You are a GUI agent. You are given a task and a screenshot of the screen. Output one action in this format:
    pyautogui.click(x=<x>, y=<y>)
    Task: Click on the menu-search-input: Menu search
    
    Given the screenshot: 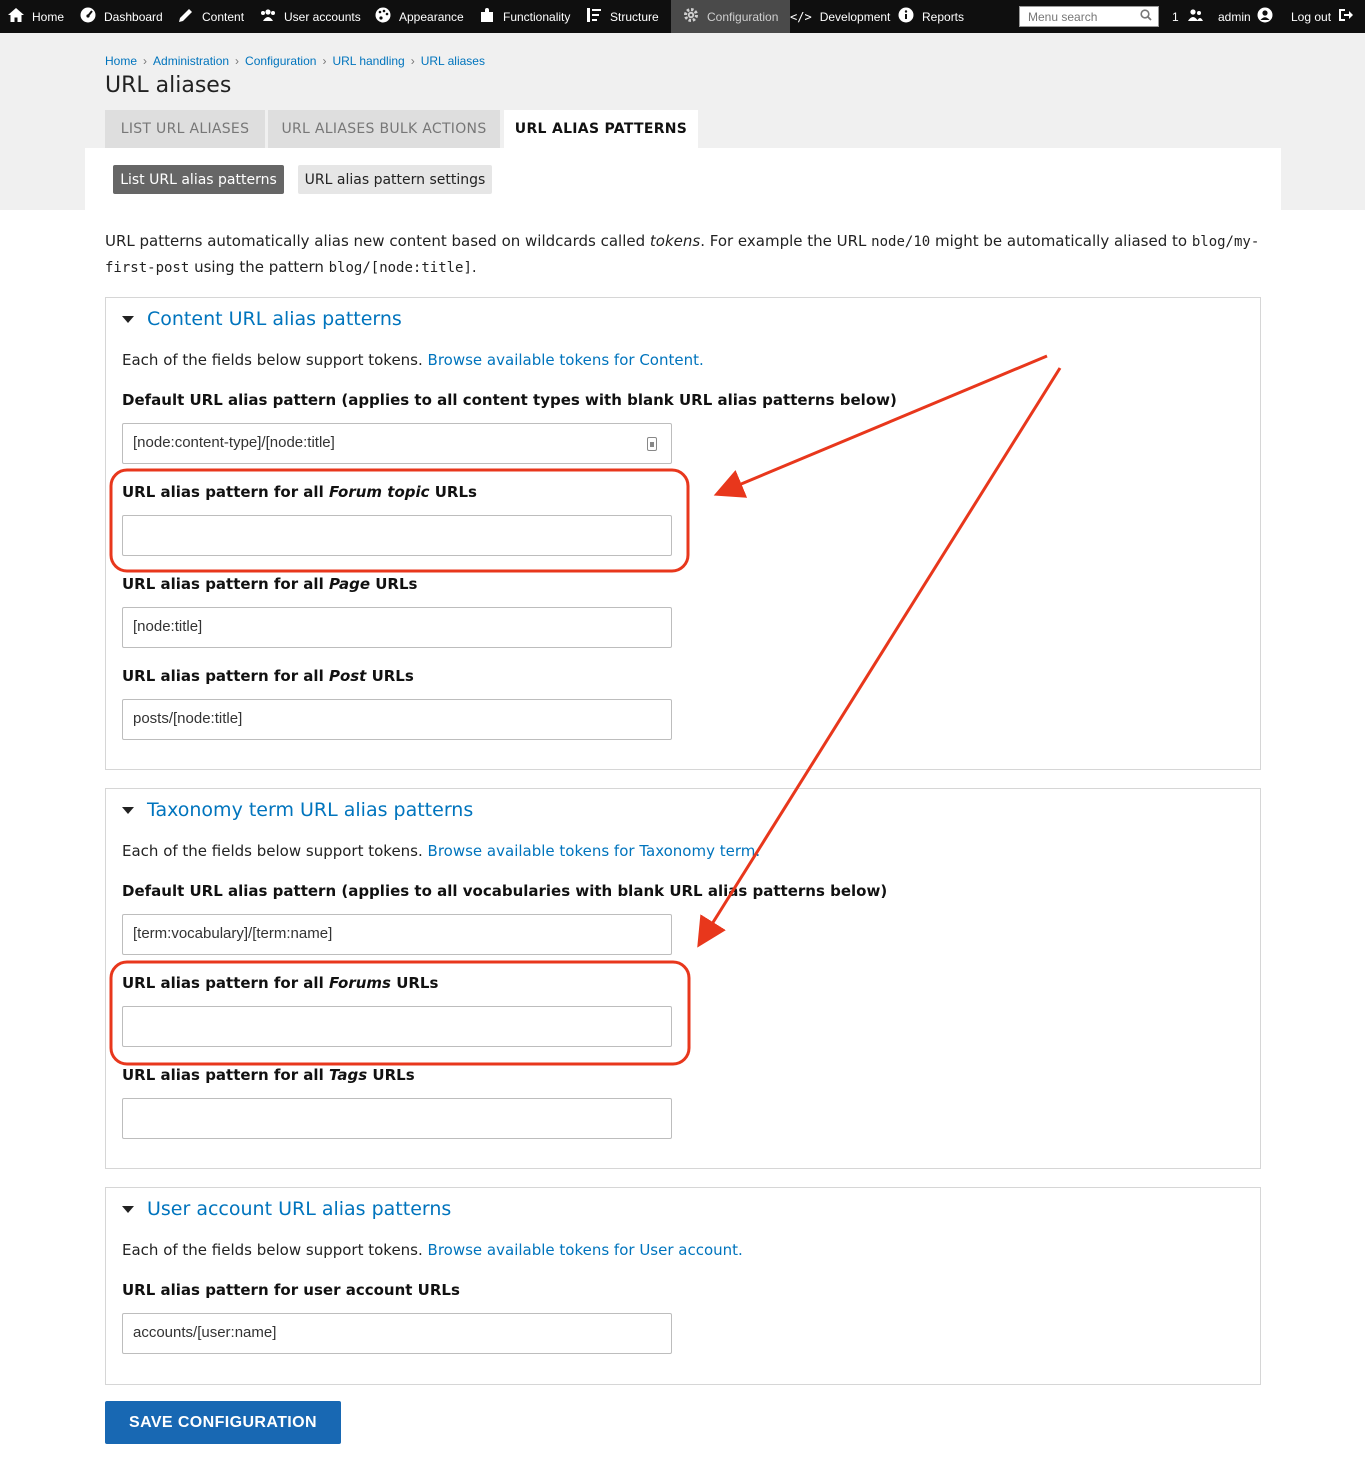 What is the action you would take?
    pyautogui.click(x=1089, y=16)
    